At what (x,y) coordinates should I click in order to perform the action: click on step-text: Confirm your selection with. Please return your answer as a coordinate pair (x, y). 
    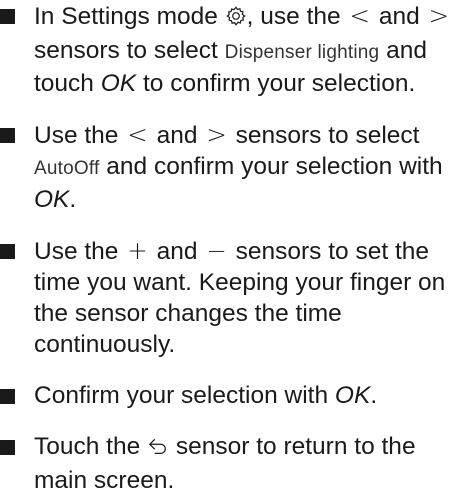
    Looking at the image, I should click on (181, 395).